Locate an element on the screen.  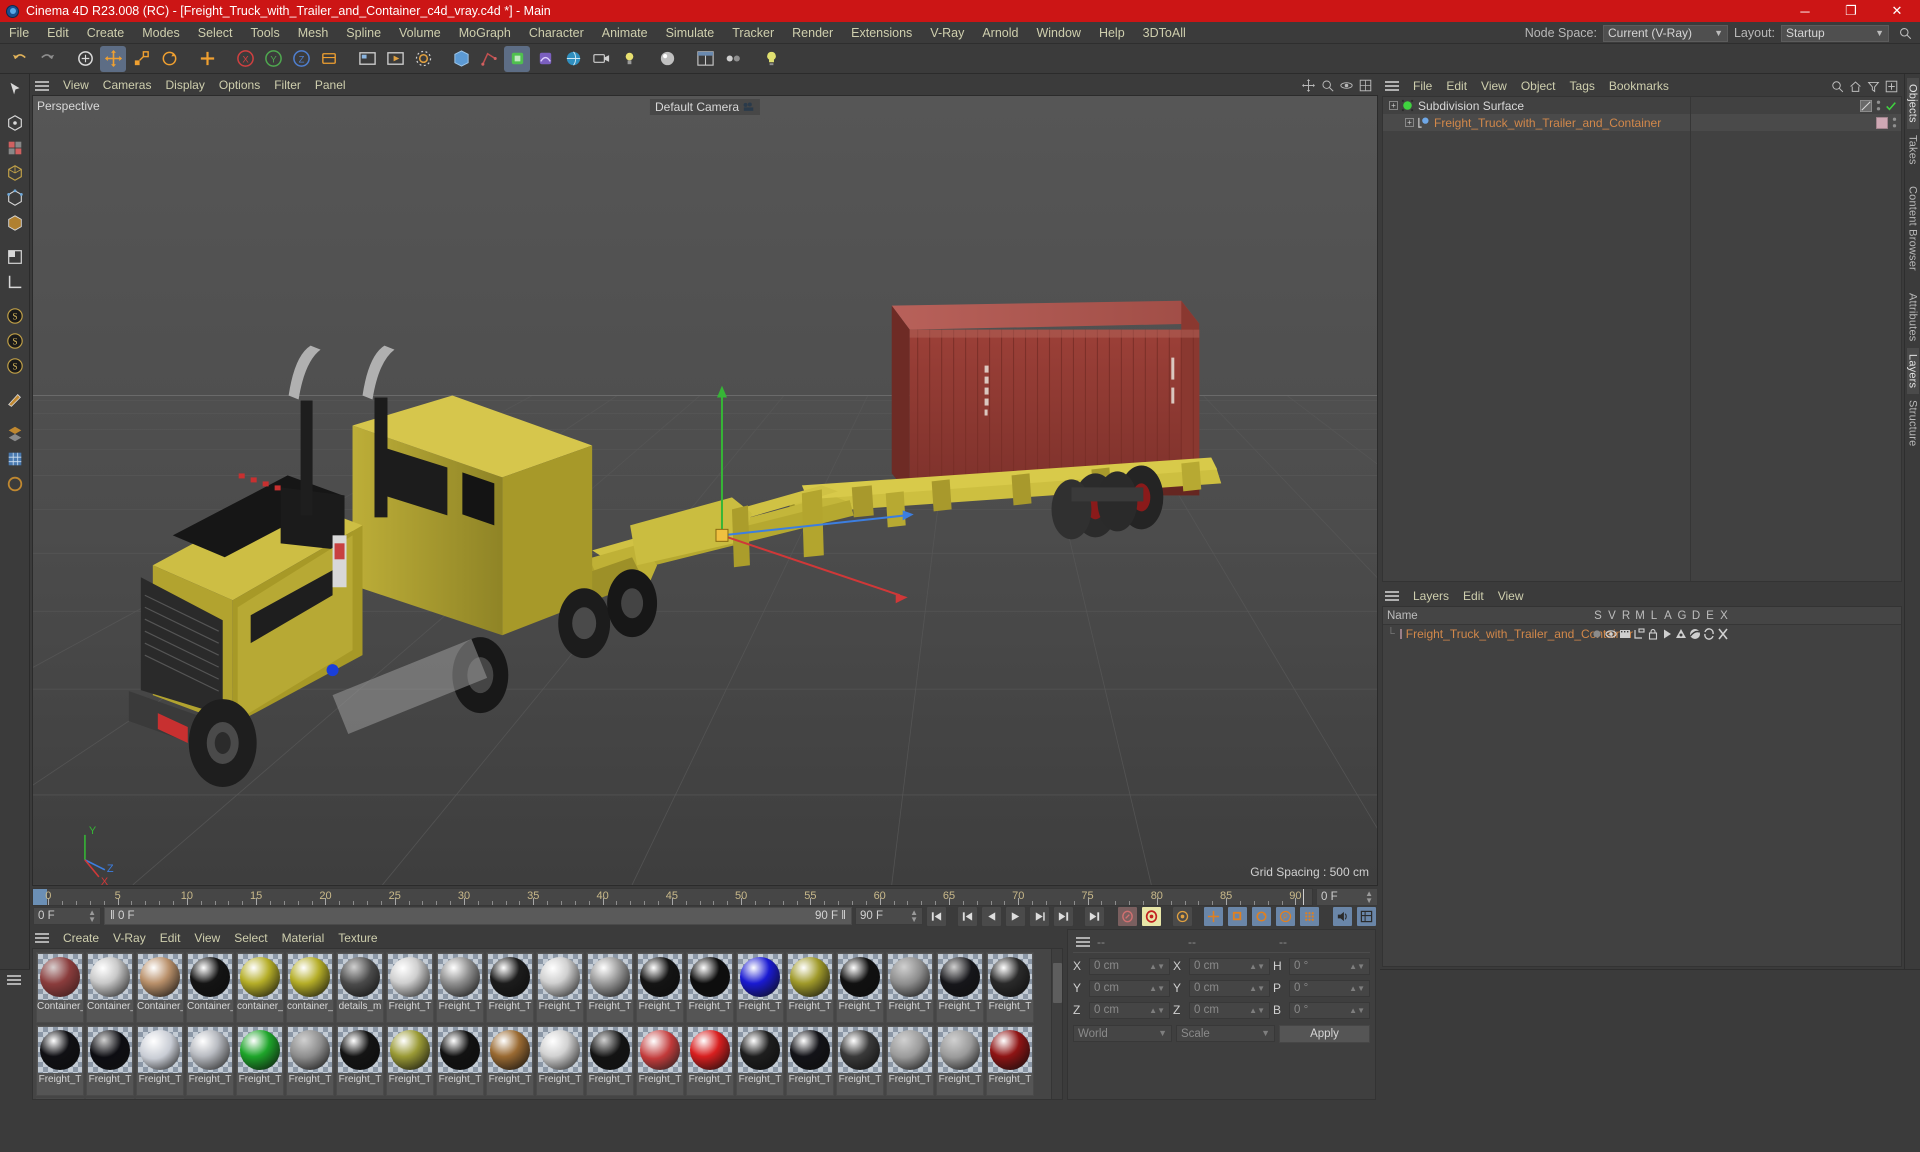
scale-tool-button is located at coordinates (141, 59).